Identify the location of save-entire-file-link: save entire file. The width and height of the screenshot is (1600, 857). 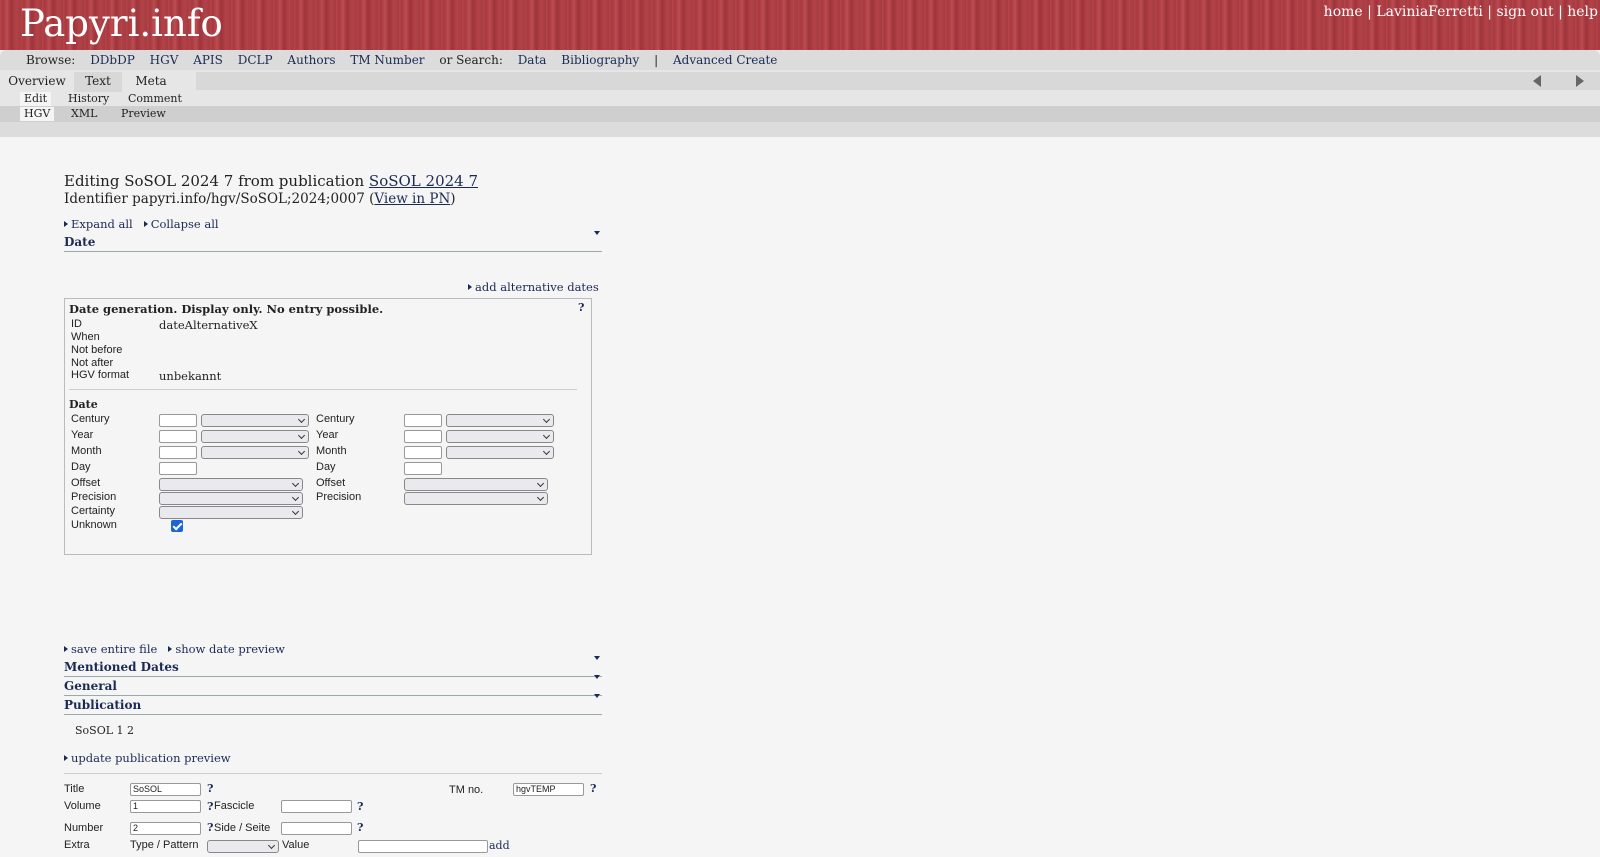
(110, 649).